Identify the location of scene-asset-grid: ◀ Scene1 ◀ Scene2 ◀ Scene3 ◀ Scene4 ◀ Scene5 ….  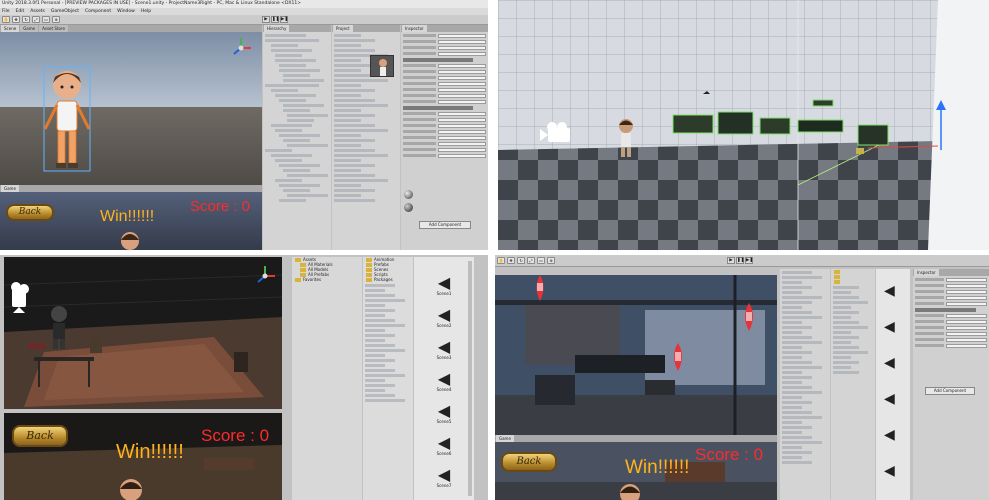
(444, 378).